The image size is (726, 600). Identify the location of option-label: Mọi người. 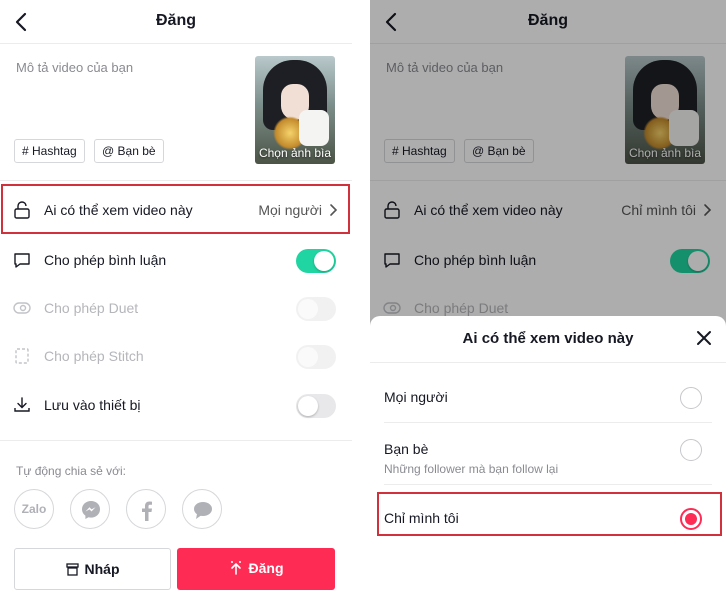
(416, 397).